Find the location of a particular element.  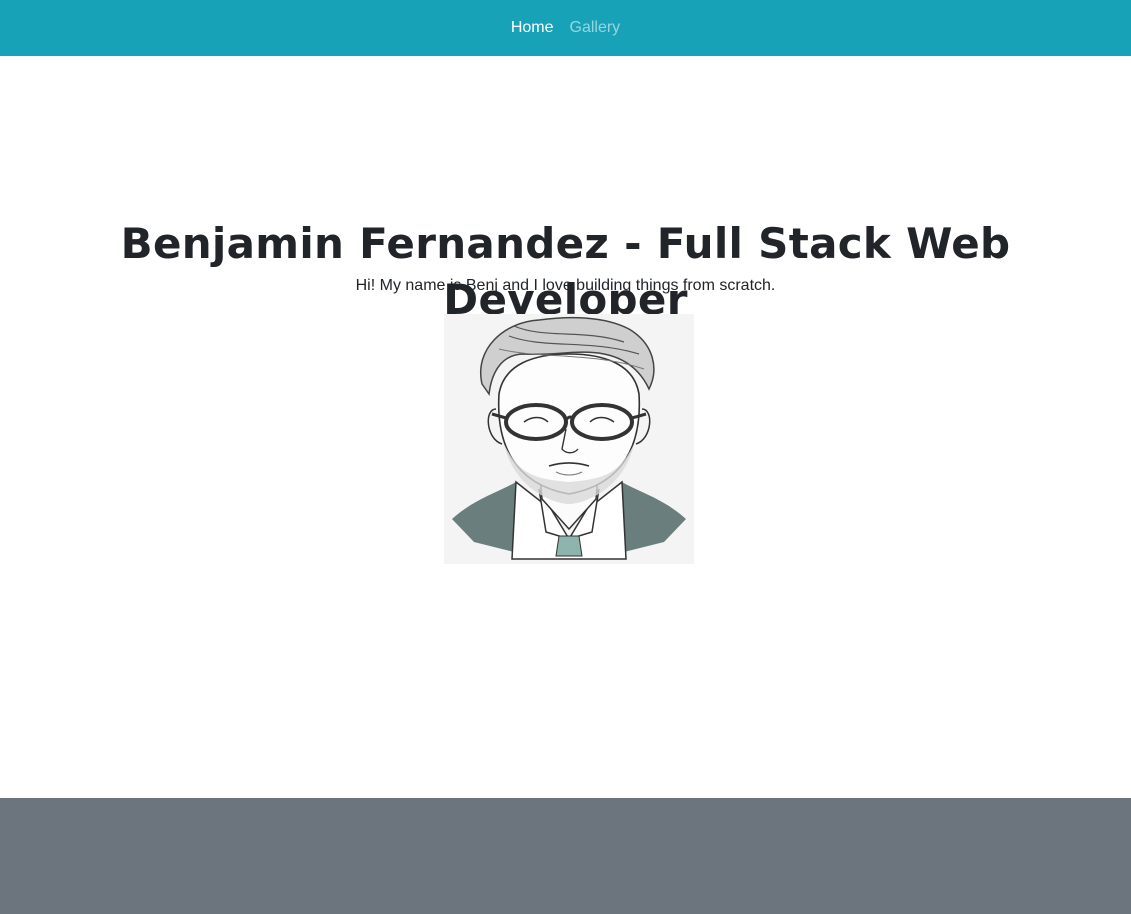

navbar: Home Gallery is located at coordinates (565, 28).